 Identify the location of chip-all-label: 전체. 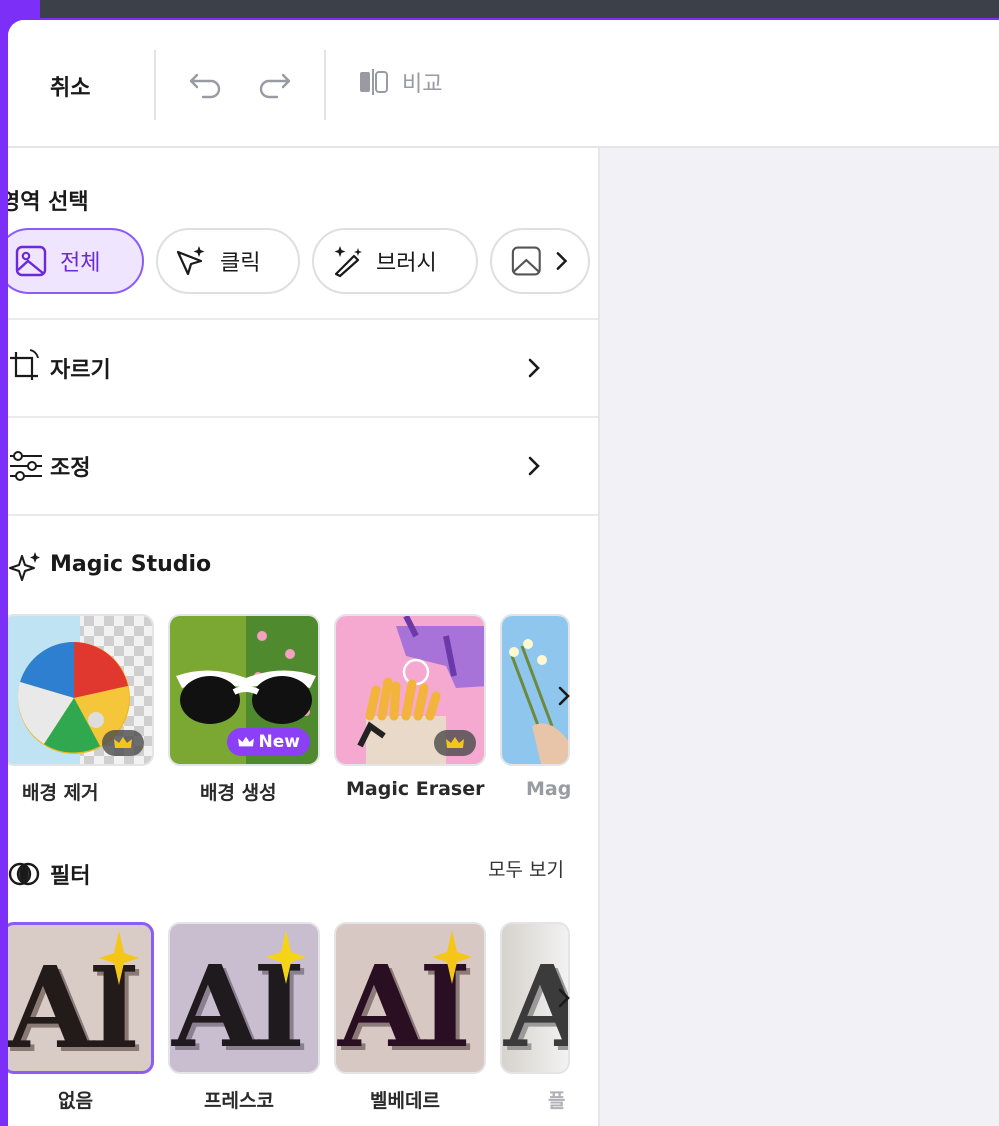
(80, 263).